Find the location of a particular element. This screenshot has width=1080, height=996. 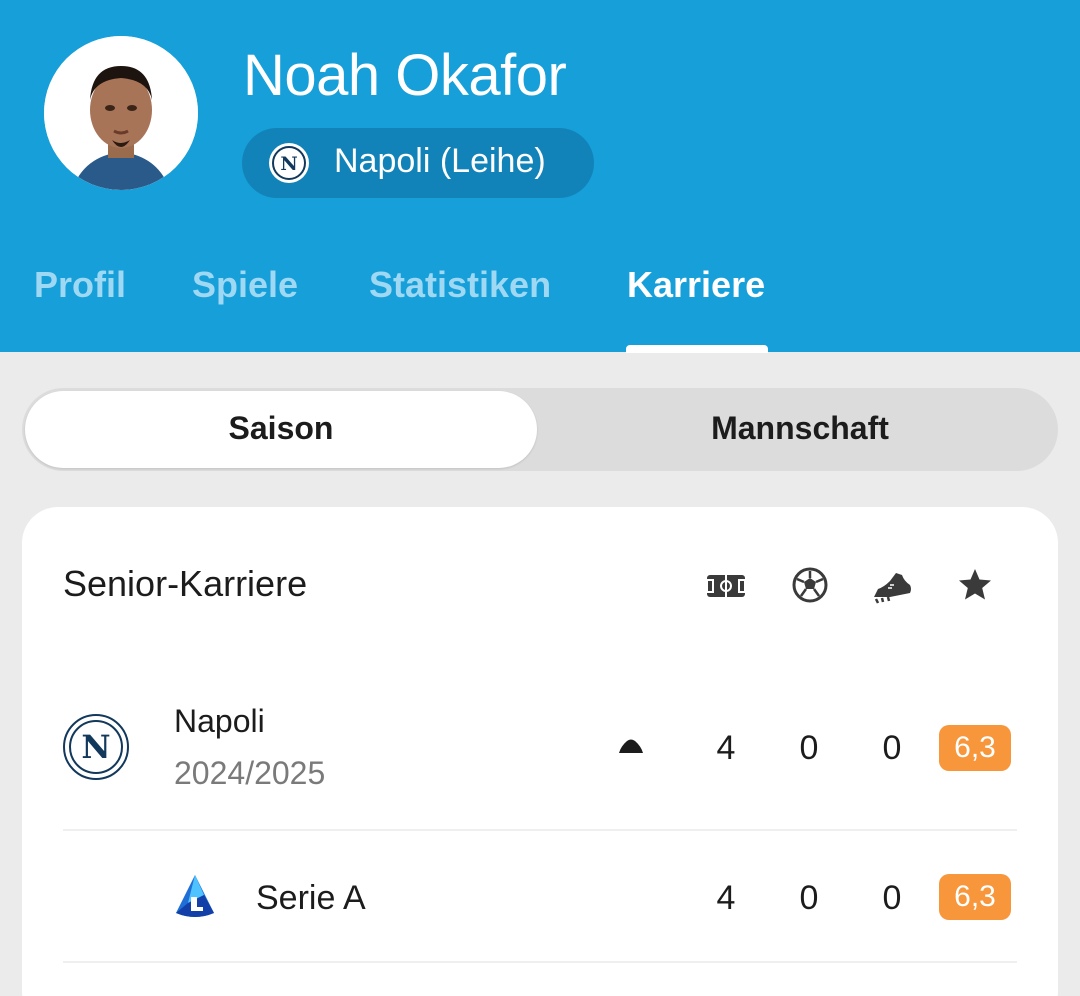

ball-icon is located at coordinates (810, 585).